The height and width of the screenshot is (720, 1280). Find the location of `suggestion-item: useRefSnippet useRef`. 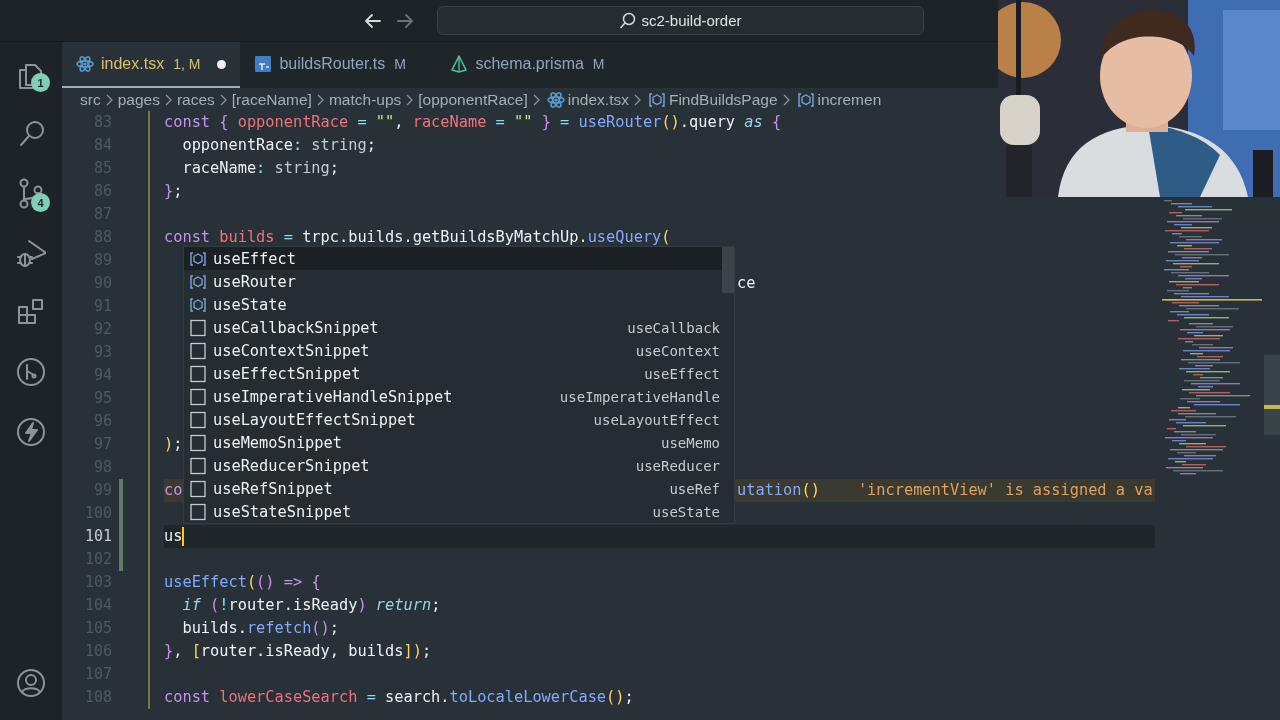

suggestion-item: useRefSnippet useRef is located at coordinates (459, 488).